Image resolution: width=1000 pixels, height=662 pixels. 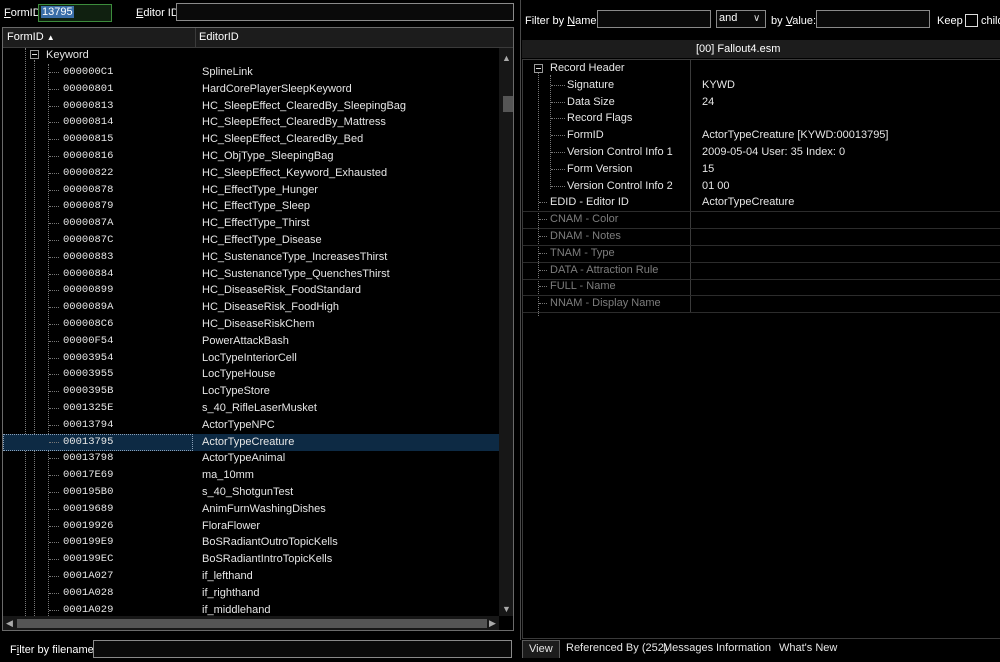 What do you see at coordinates (251, 156) in the screenshot?
I see `table-row: 00000816 HC_ObjType_SleepingBag` at bounding box center [251, 156].